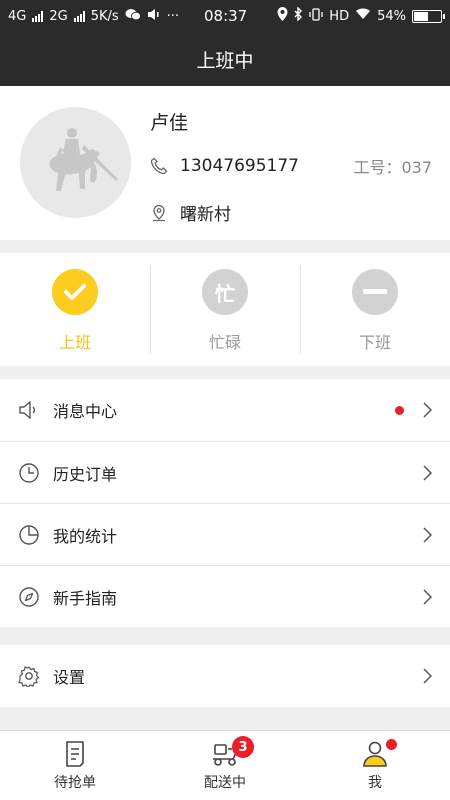 Image resolution: width=450 pixels, height=800 pixels. What do you see at coordinates (316, 16) in the screenshot?
I see `vibrate-icon` at bounding box center [316, 16].